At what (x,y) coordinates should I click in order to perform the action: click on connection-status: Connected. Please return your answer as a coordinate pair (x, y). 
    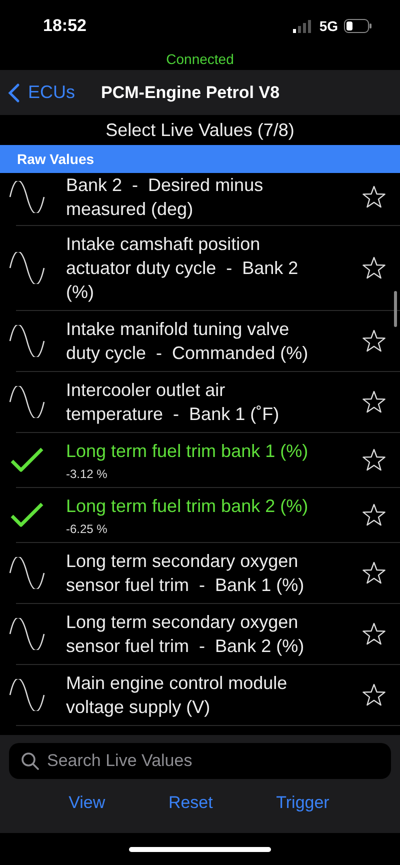
    Looking at the image, I should click on (200, 59).